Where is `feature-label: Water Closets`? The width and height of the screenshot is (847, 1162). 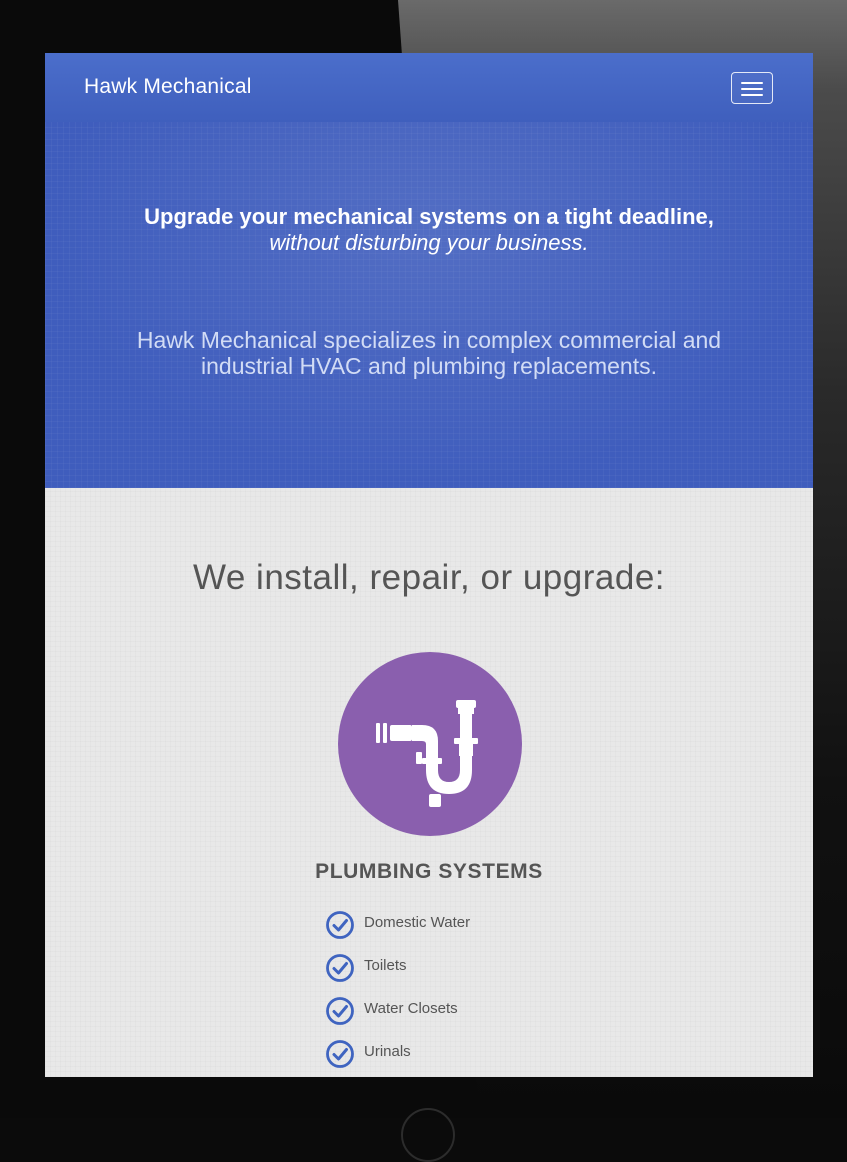 feature-label: Water Closets is located at coordinates (411, 1008).